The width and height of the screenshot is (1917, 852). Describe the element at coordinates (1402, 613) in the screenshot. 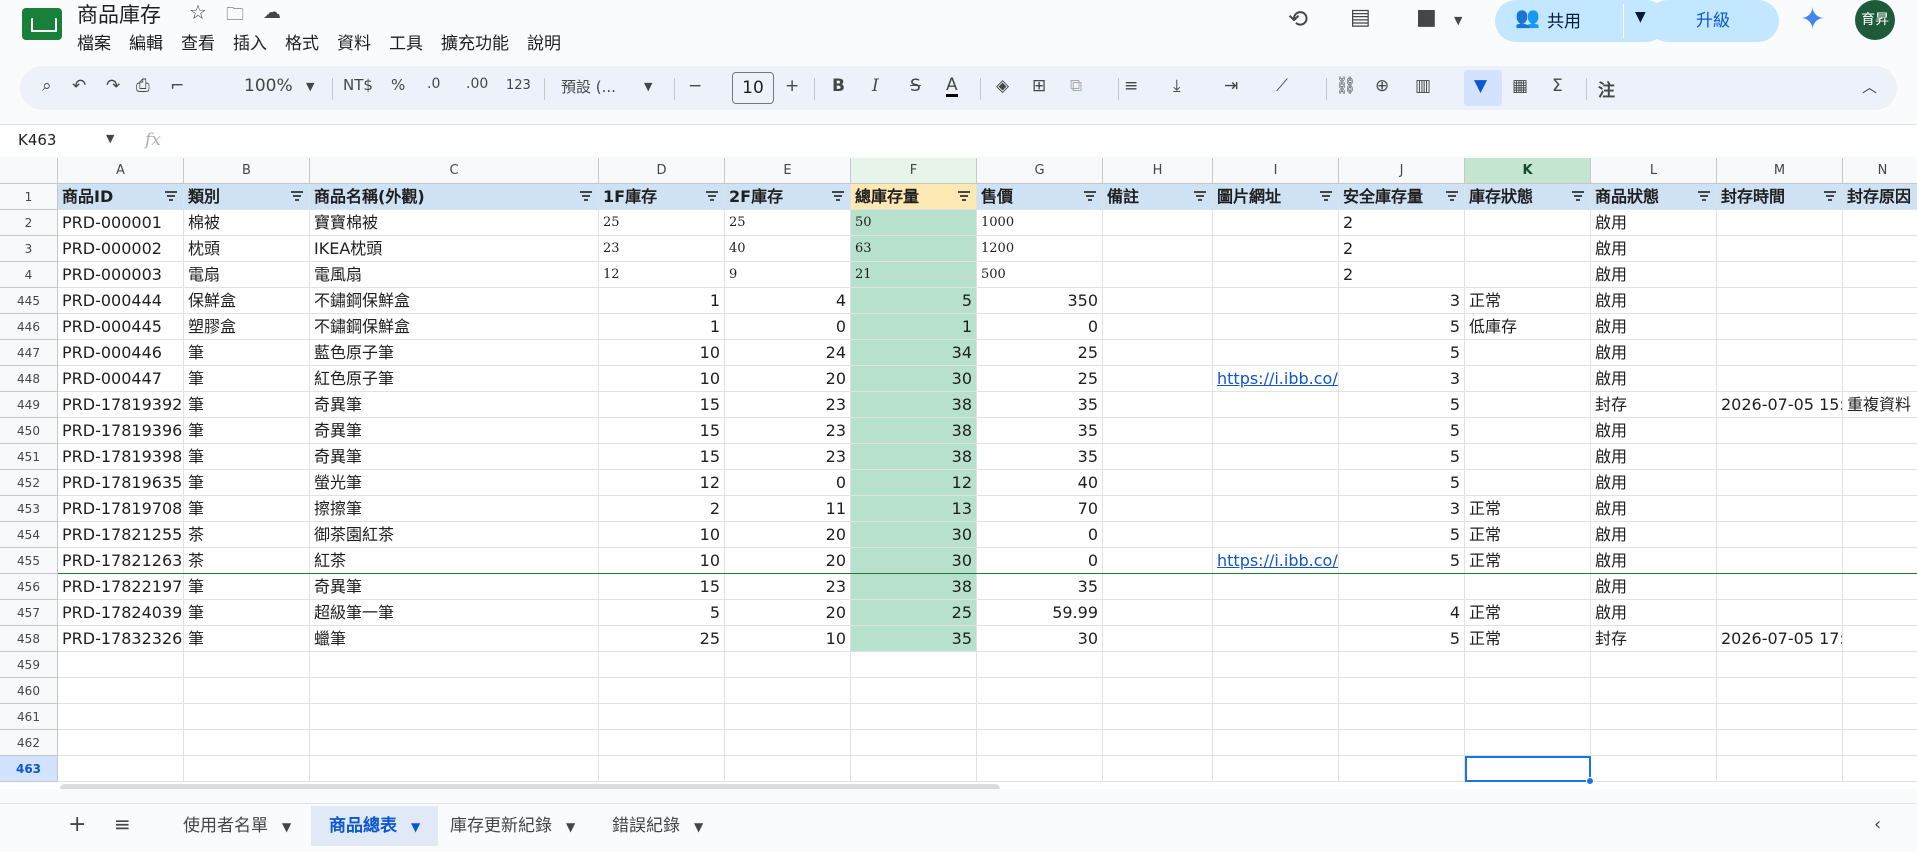

I see `table-cell: 4` at that location.